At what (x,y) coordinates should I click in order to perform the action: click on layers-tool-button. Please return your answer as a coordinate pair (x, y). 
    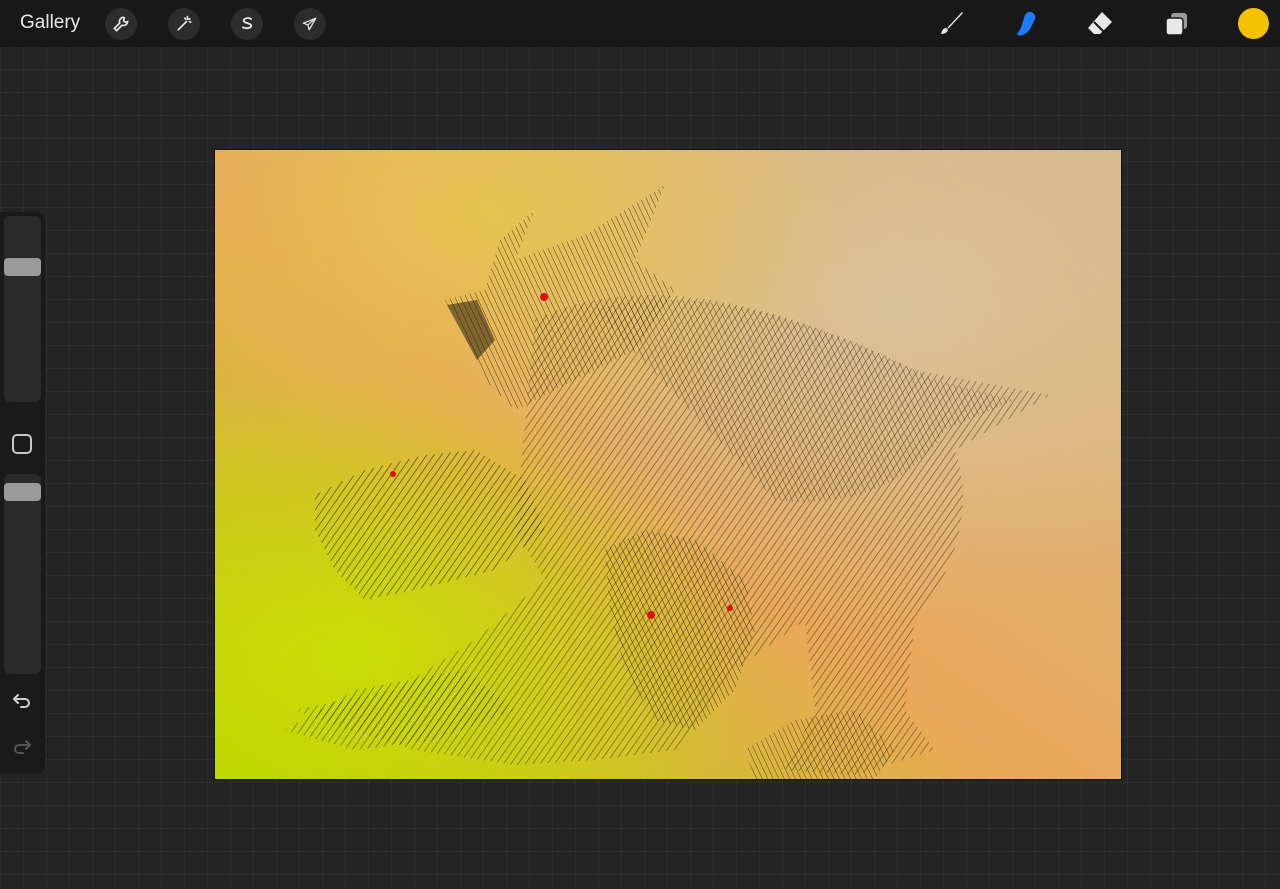
    Looking at the image, I should click on (1177, 24).